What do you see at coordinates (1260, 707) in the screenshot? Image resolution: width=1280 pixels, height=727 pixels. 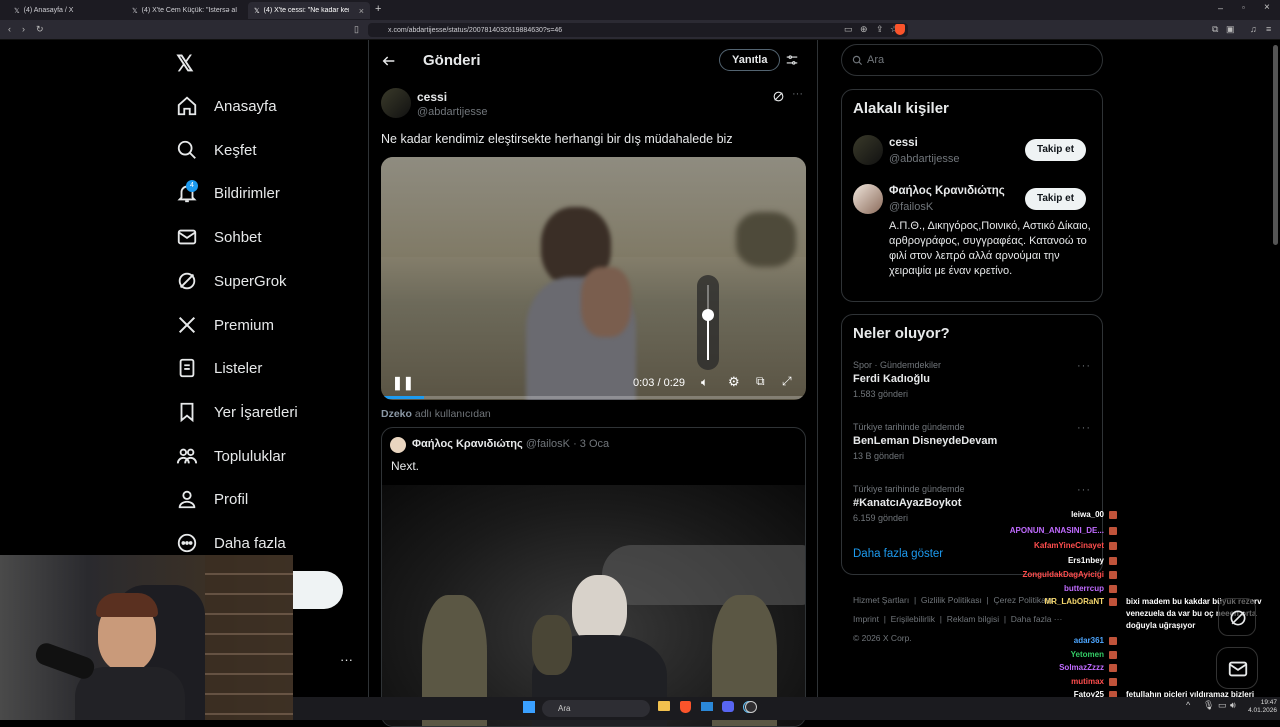 I see `clock: 19:47 4.01.2026` at bounding box center [1260, 707].